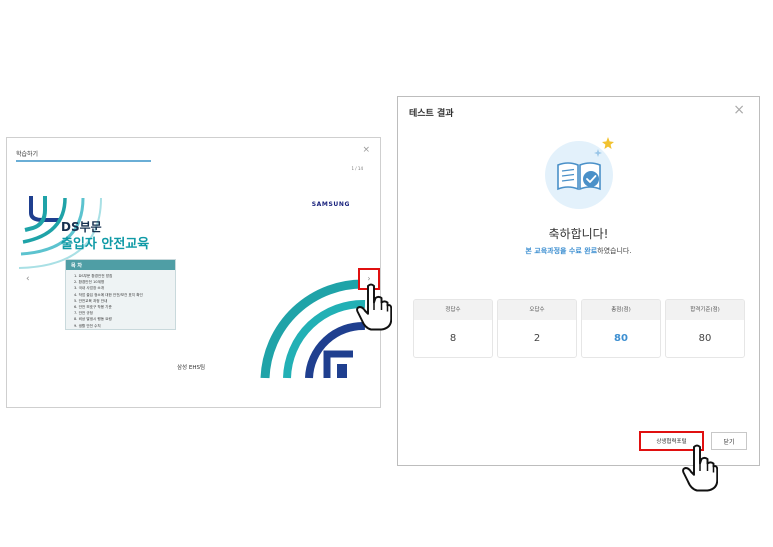 The width and height of the screenshot is (773, 547). What do you see at coordinates (357, 168) in the screenshot?
I see `page-indicator: 1 / 14` at bounding box center [357, 168].